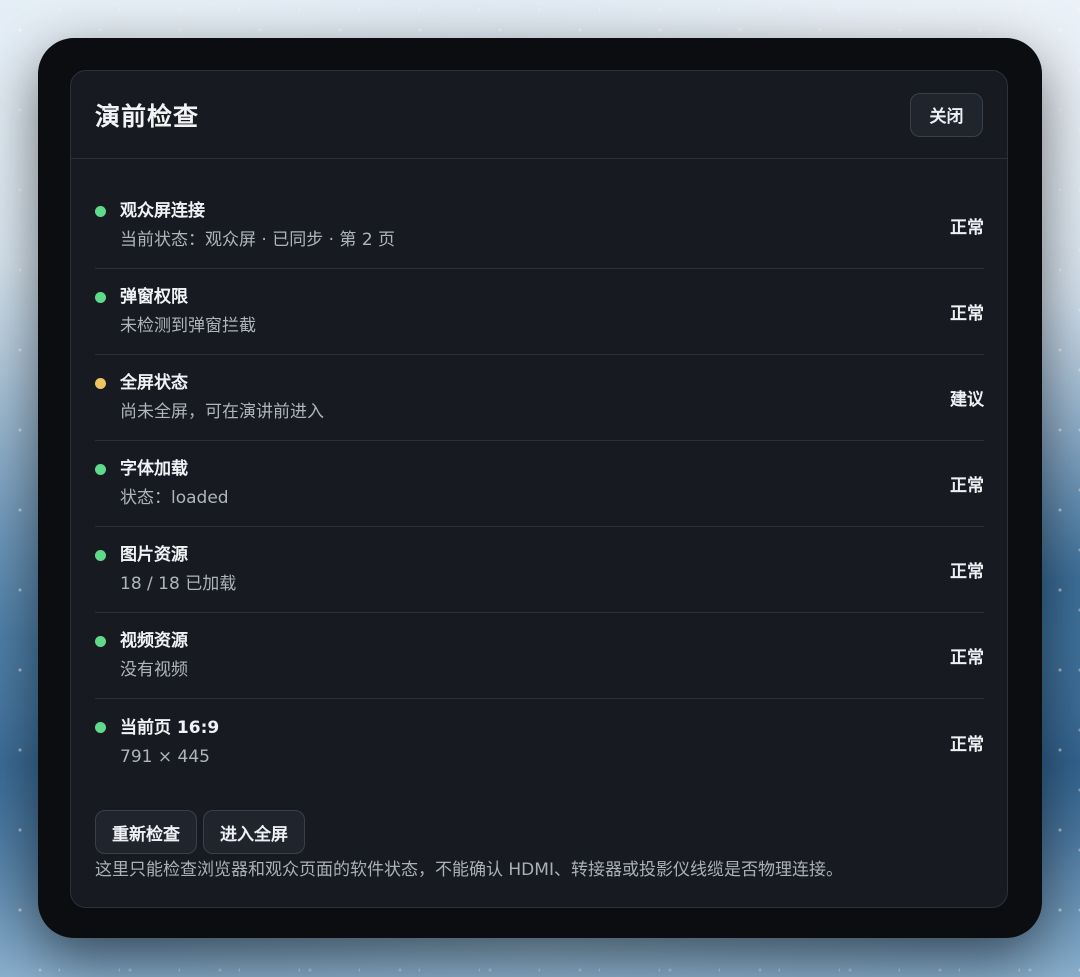 The width and height of the screenshot is (1080, 977). Describe the element at coordinates (162, 211) in the screenshot. I see `check-title: 观众屏连接` at that location.